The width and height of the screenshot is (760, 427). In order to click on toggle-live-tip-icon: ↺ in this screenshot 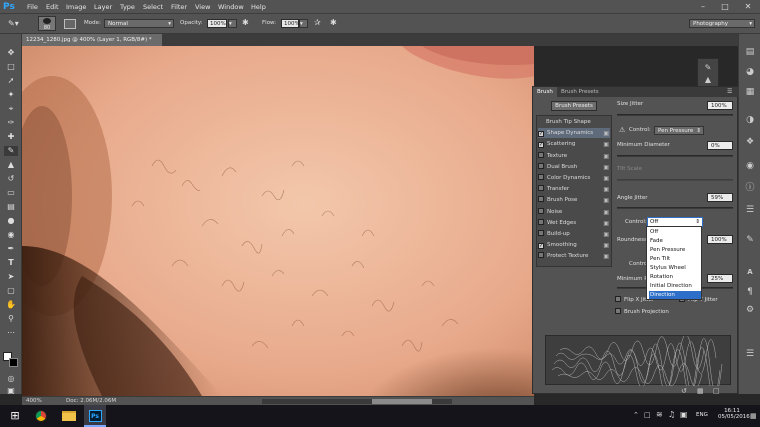, I will do `click(684, 391)`.